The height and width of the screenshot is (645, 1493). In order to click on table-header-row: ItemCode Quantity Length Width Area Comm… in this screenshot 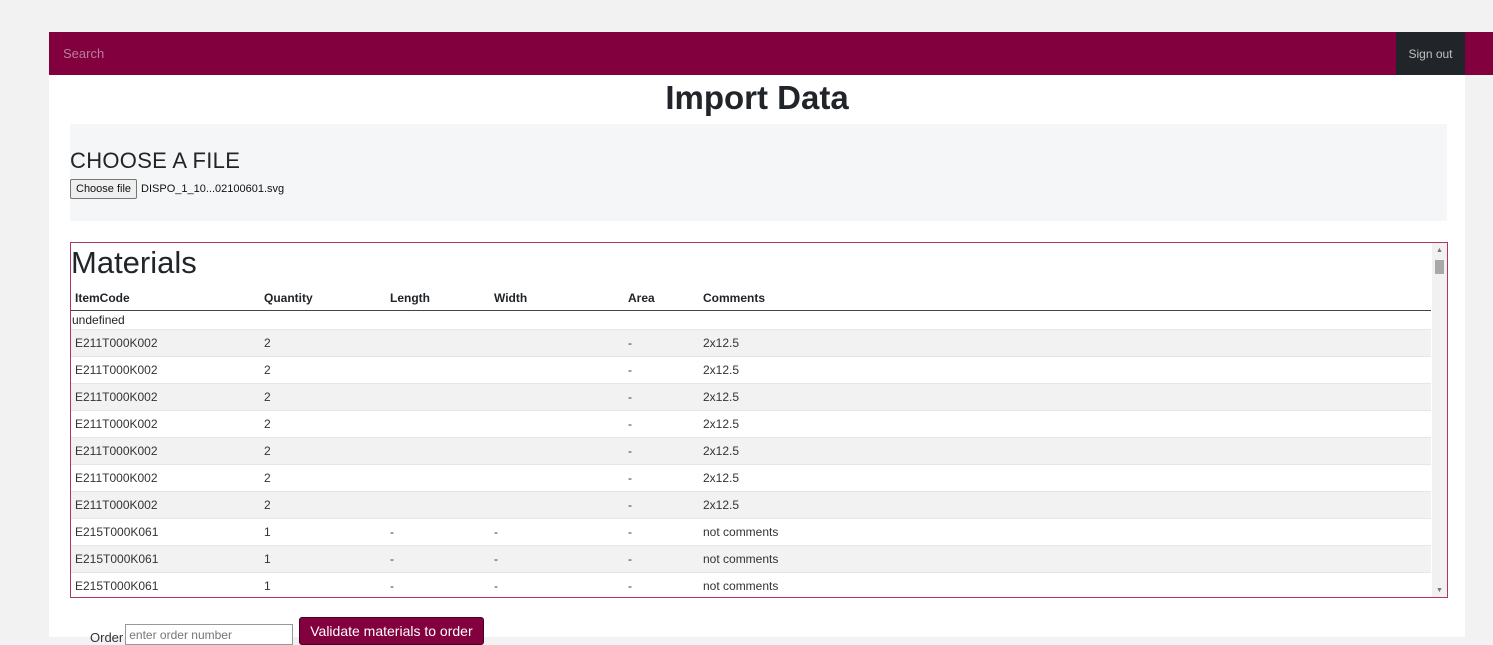, I will do `click(751, 298)`.